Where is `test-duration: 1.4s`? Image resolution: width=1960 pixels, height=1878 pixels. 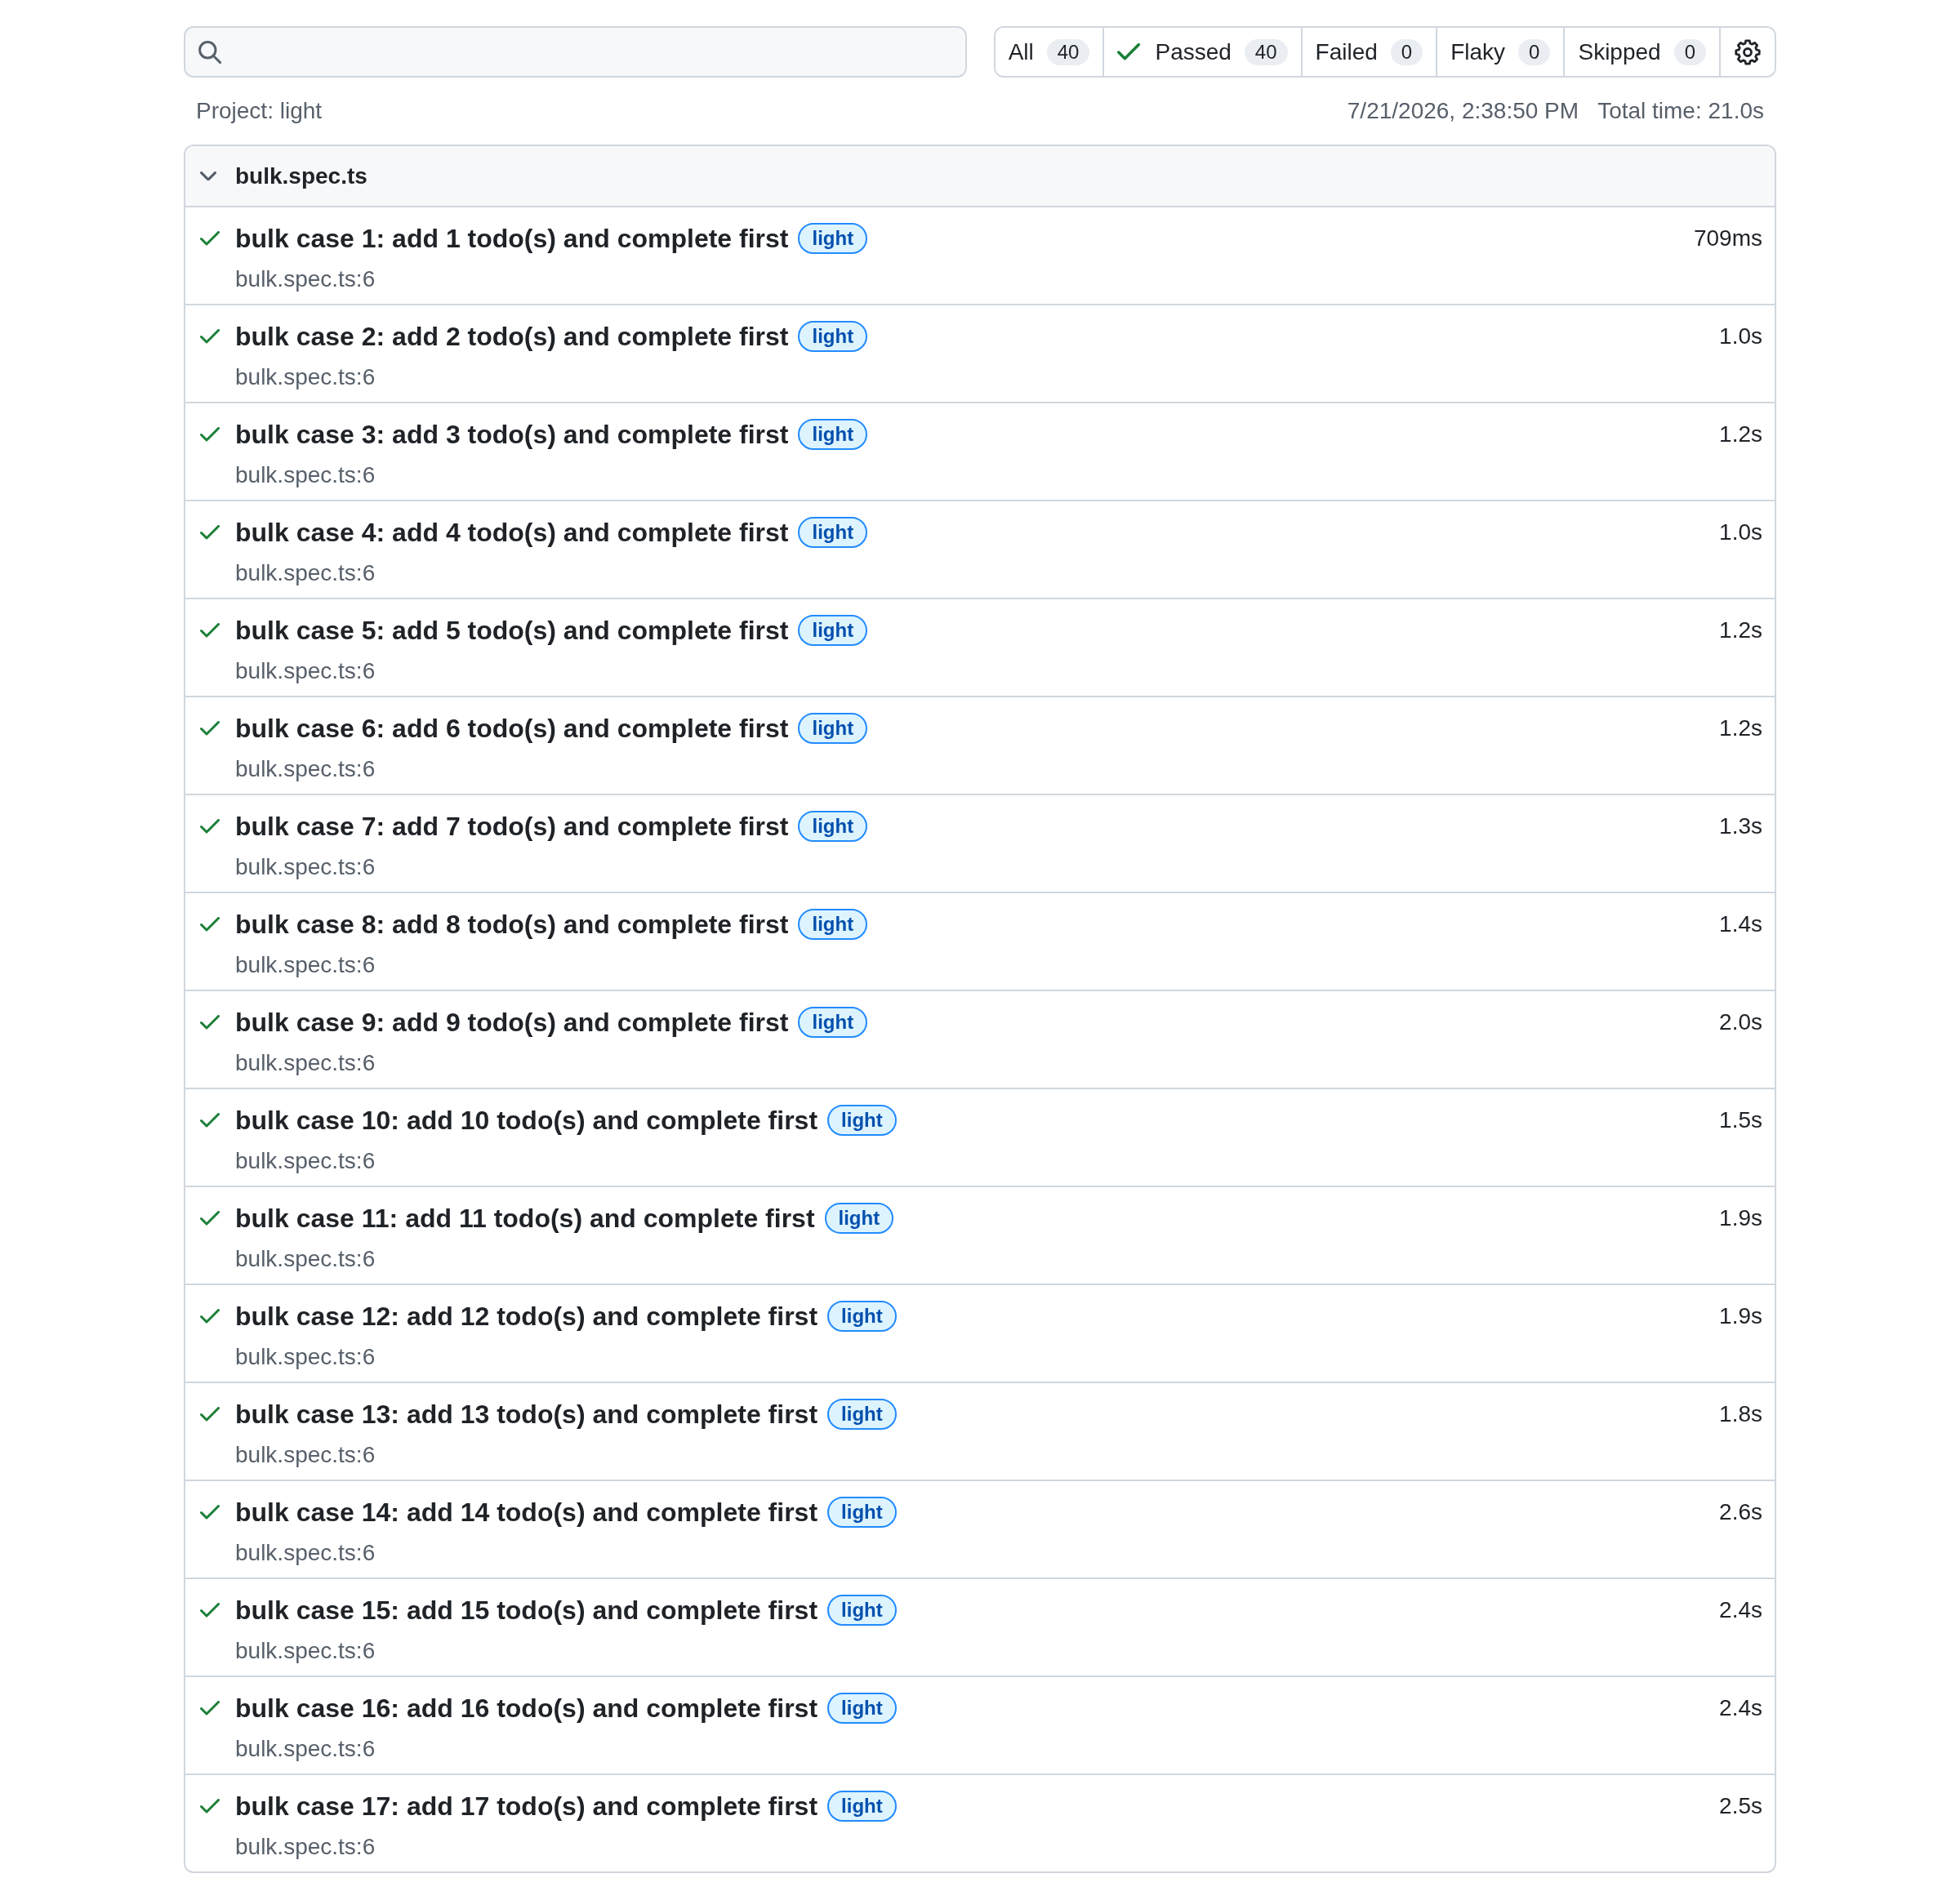 test-duration: 1.4s is located at coordinates (1740, 924).